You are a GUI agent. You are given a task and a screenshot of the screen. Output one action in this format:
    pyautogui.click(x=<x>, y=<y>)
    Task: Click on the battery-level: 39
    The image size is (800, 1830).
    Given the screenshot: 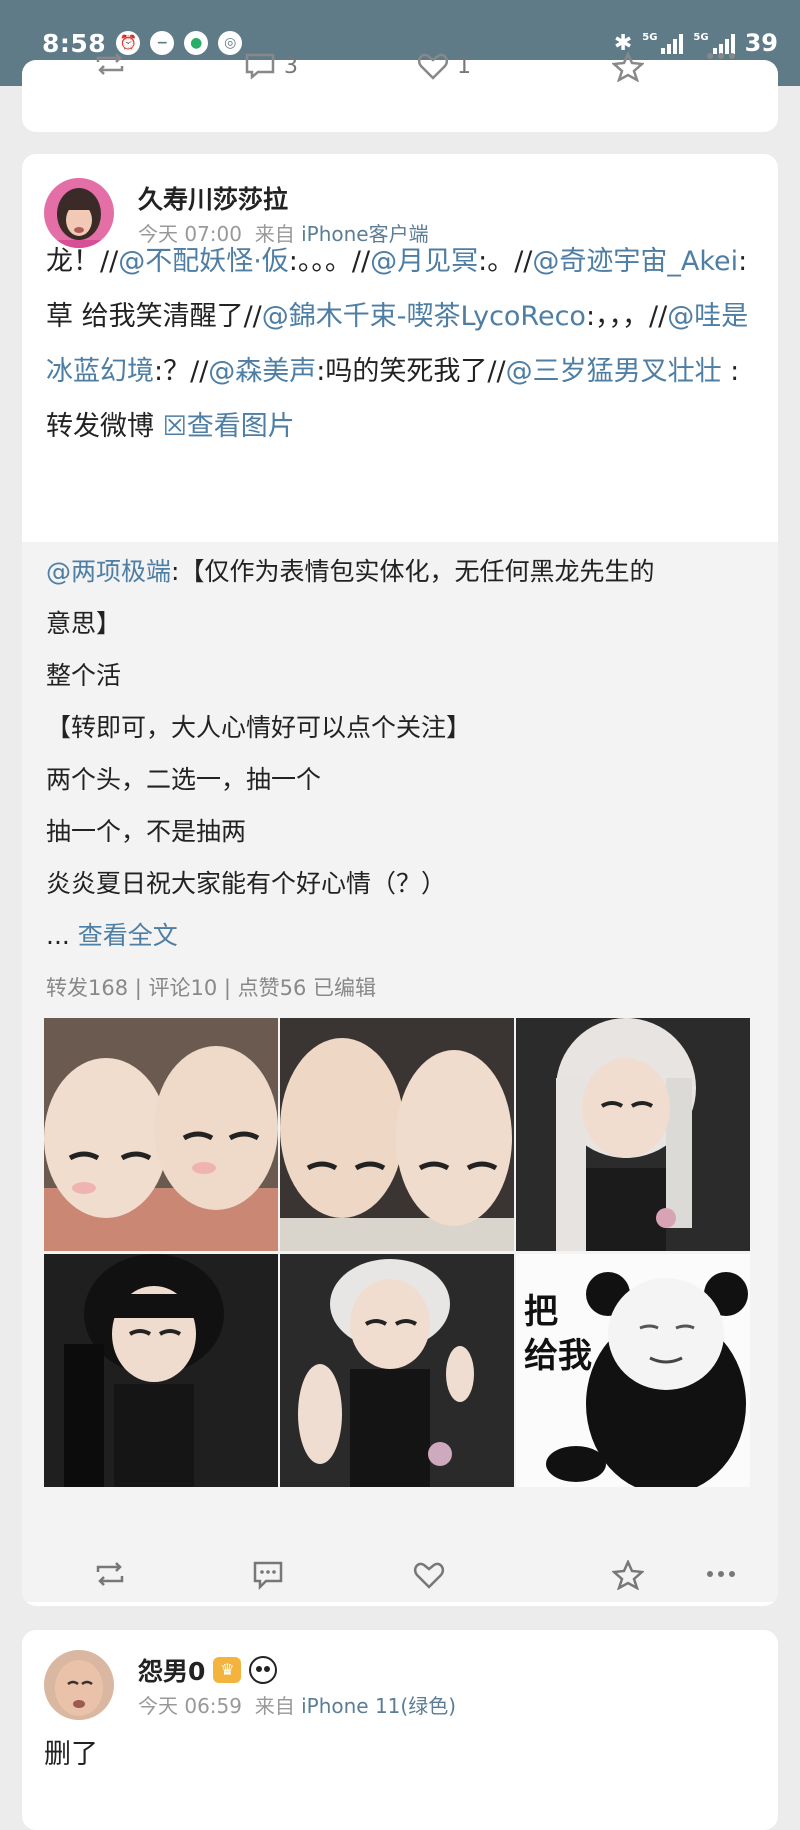 What is the action you would take?
    pyautogui.click(x=761, y=43)
    